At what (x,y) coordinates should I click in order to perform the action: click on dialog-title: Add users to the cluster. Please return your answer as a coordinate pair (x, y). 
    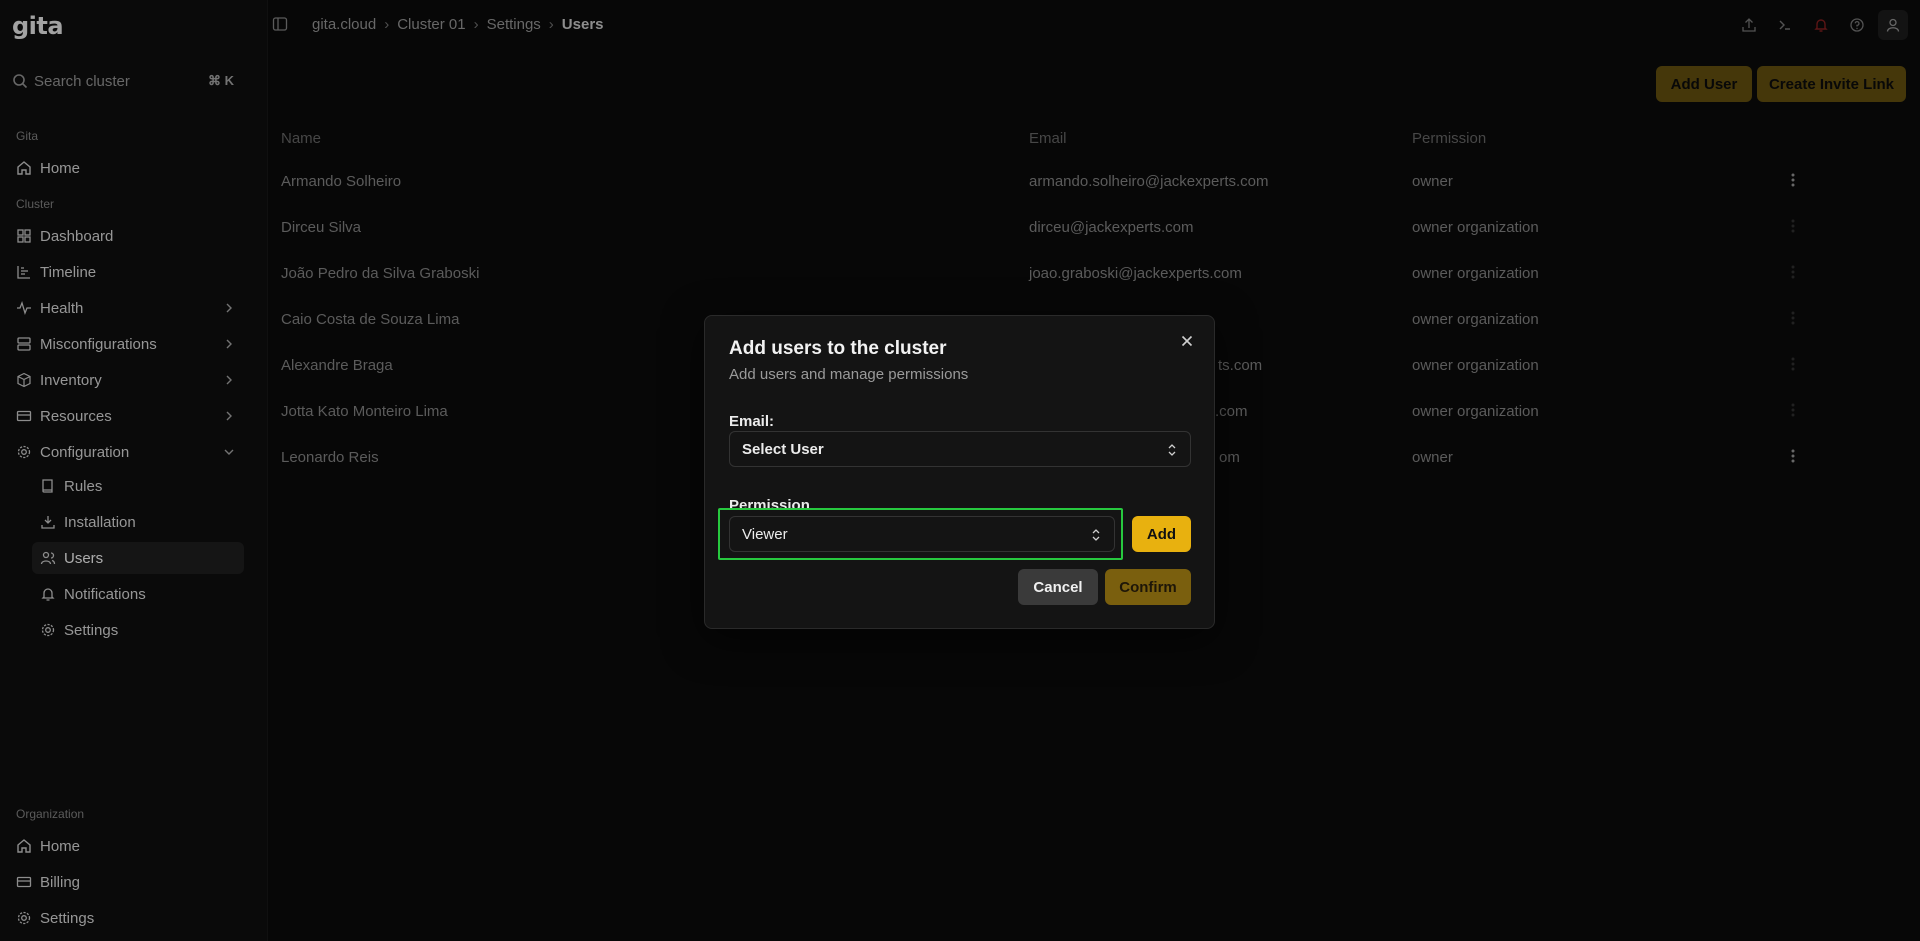
    Looking at the image, I should click on (838, 348).